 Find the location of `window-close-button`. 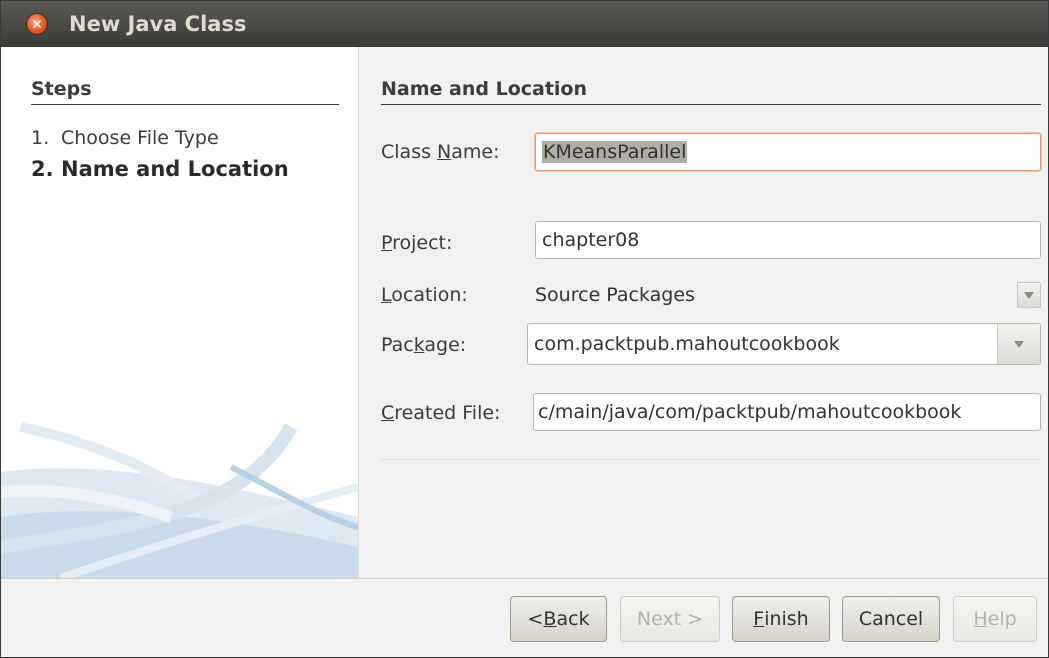

window-close-button is located at coordinates (37, 24).